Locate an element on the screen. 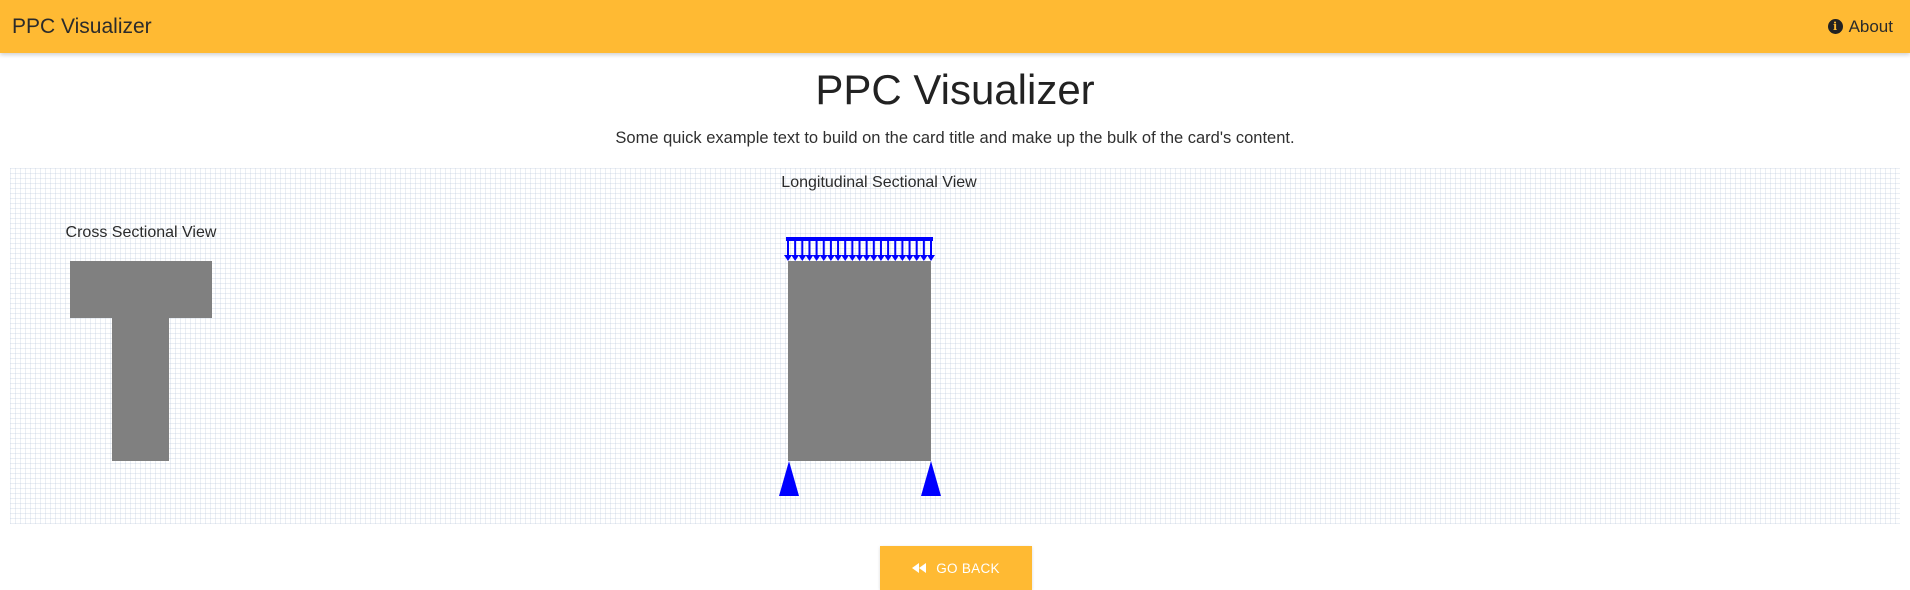  page-title: PPC Visualizer is located at coordinates (955, 89).